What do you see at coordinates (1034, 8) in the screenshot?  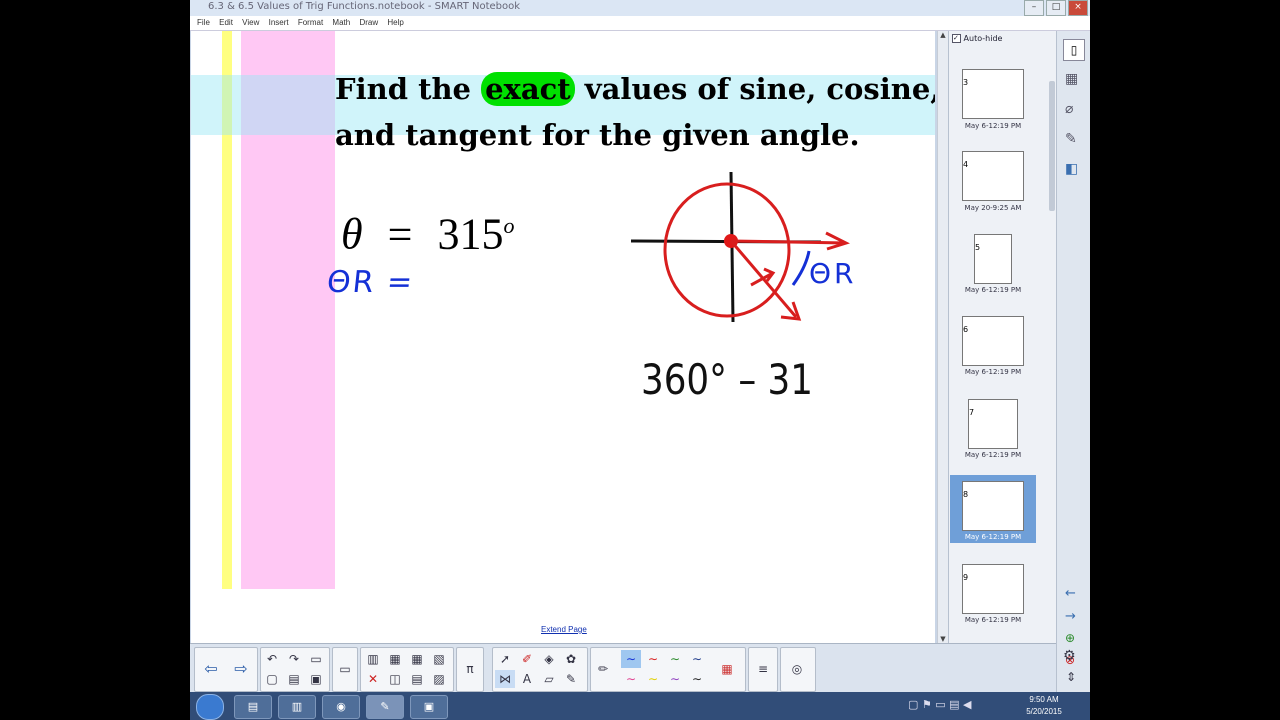 I see `minimize-button: –` at bounding box center [1034, 8].